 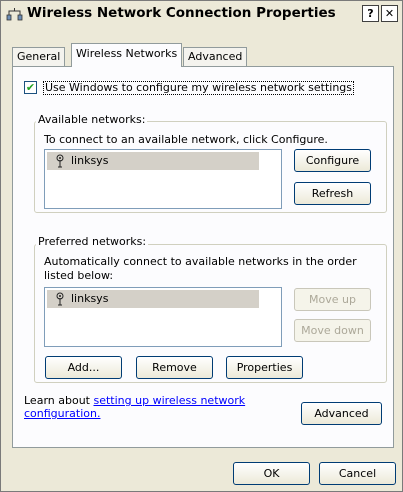 I want to click on learn-about-prefix: Learn about, so click(x=59, y=400).